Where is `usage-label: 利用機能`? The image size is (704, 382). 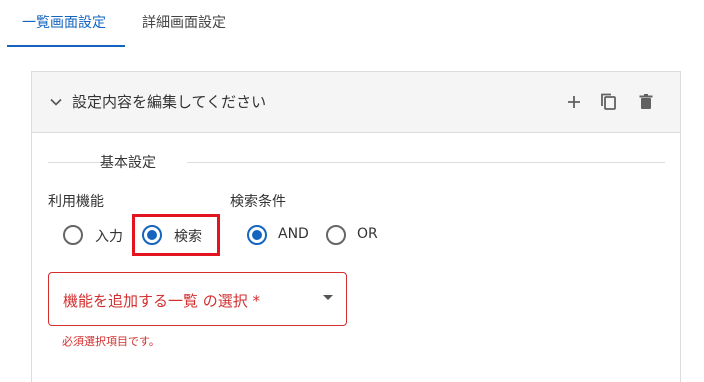 usage-label: 利用機能 is located at coordinates (76, 202).